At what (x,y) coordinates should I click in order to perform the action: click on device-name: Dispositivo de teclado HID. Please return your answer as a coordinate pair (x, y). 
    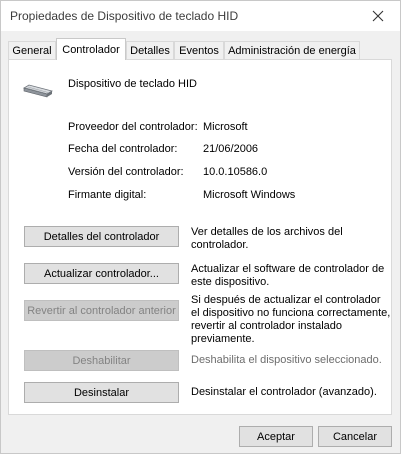
    Looking at the image, I should click on (133, 84).